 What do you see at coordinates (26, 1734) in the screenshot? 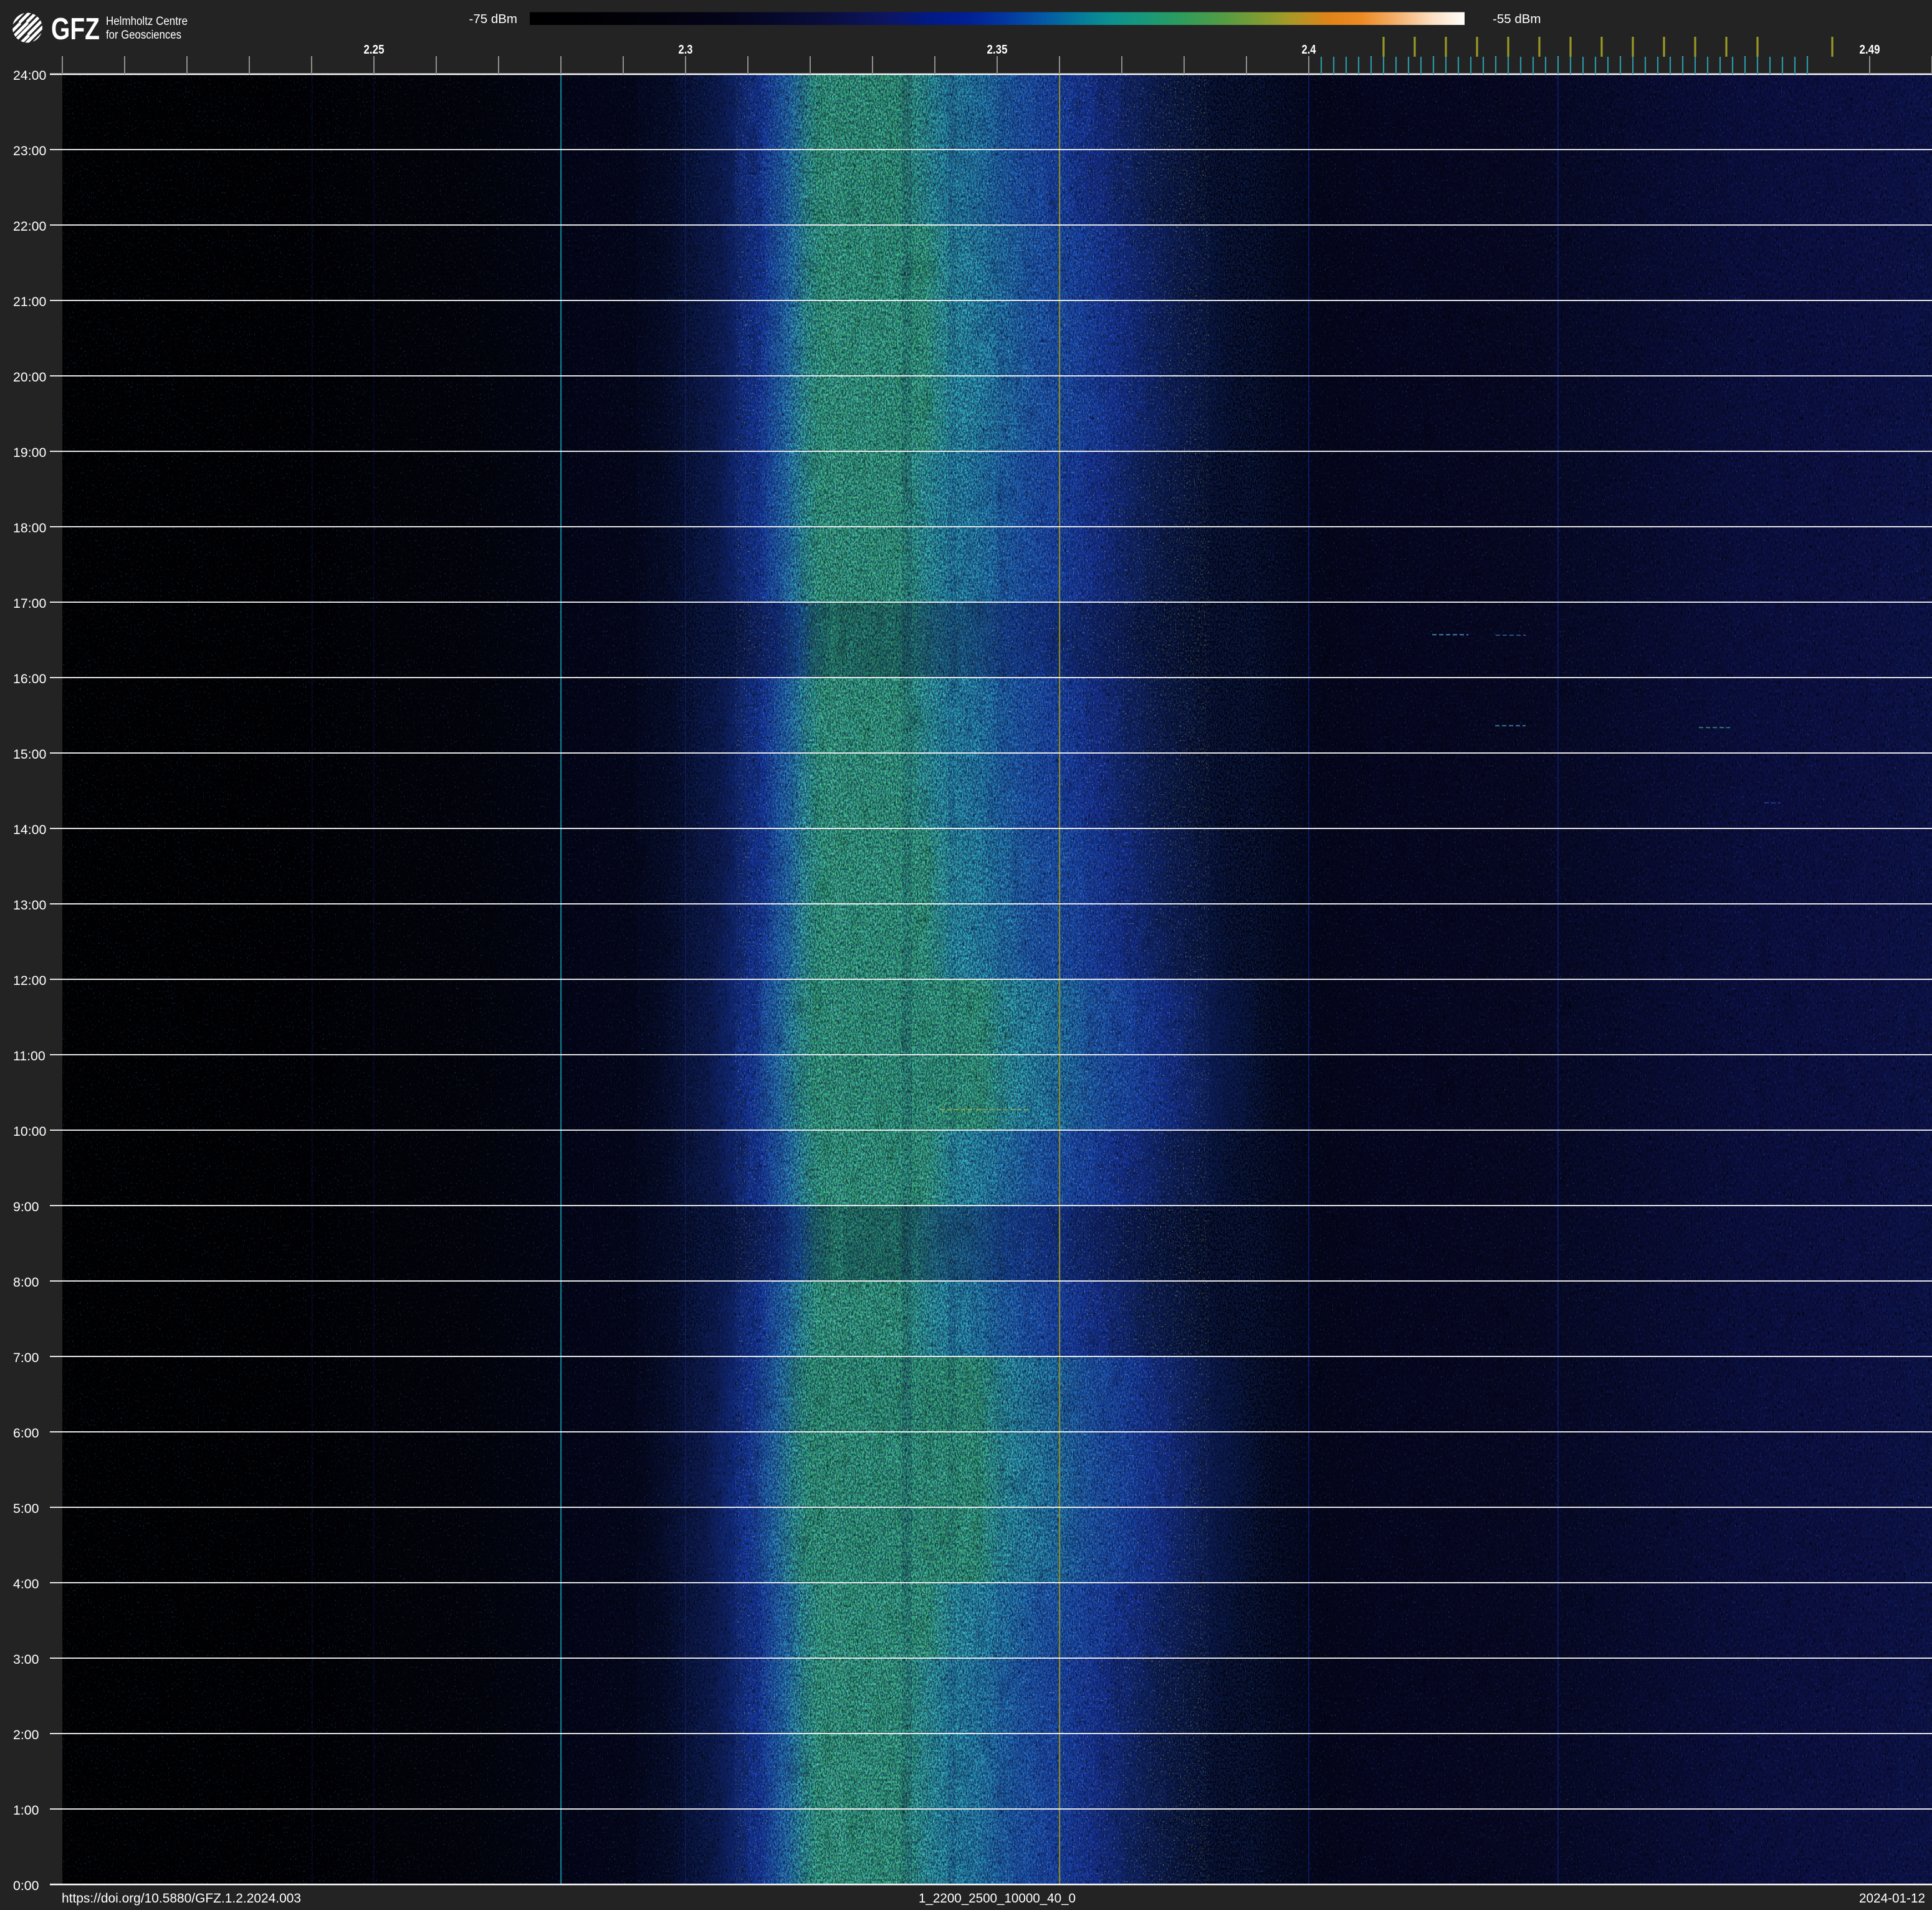
I see `svg-text: 2:00` at bounding box center [26, 1734].